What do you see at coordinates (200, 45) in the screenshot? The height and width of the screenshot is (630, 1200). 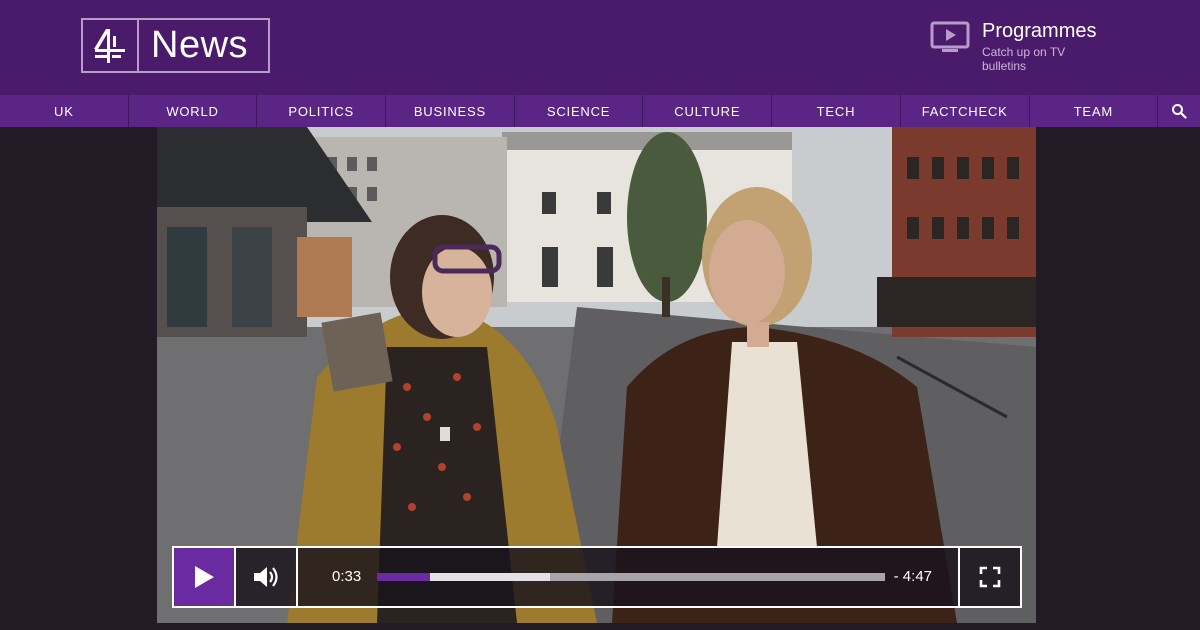 I see `logo-text: News` at bounding box center [200, 45].